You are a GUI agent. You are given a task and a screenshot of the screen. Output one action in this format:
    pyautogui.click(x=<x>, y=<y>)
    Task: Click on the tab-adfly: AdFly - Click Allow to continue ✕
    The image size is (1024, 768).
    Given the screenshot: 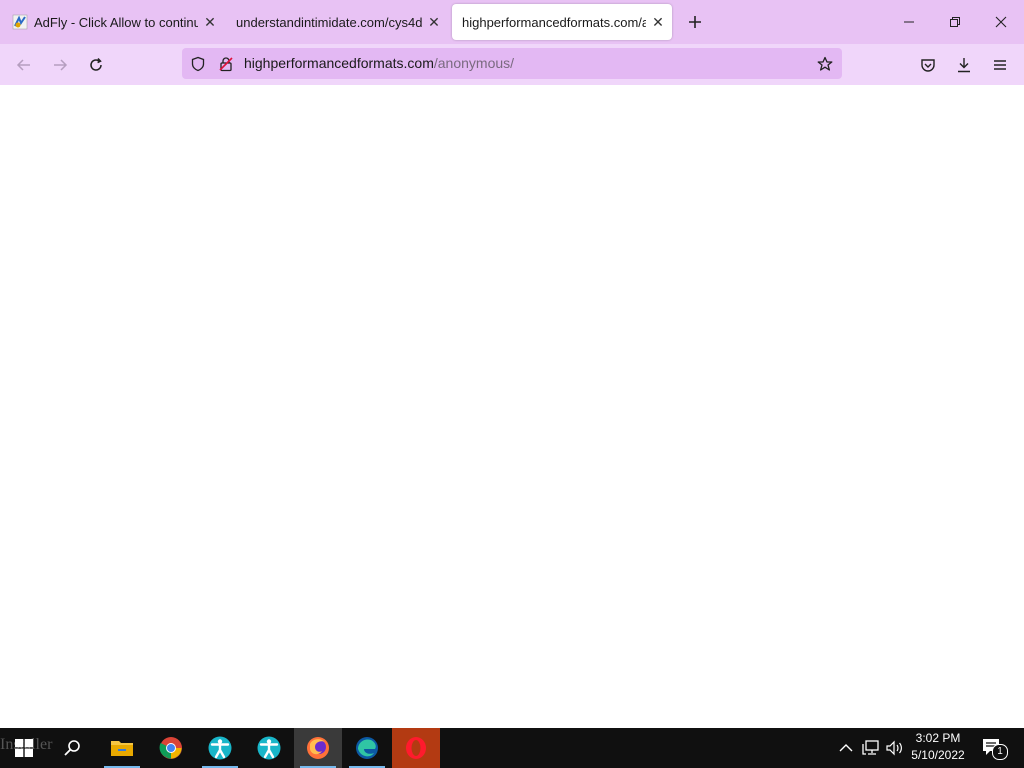 What is the action you would take?
    pyautogui.click(x=113, y=22)
    